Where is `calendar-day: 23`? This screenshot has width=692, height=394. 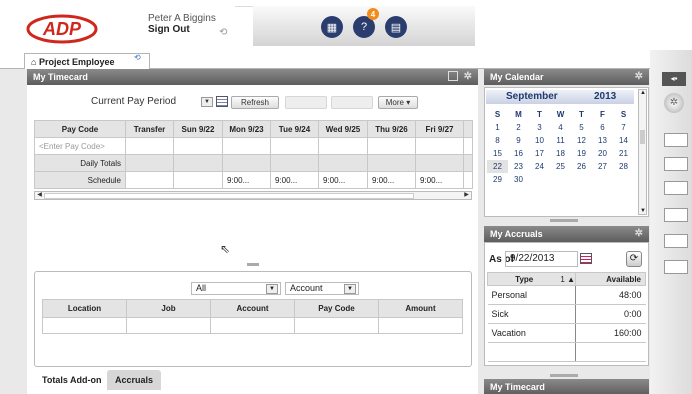 calendar-day: 23 is located at coordinates (518, 166).